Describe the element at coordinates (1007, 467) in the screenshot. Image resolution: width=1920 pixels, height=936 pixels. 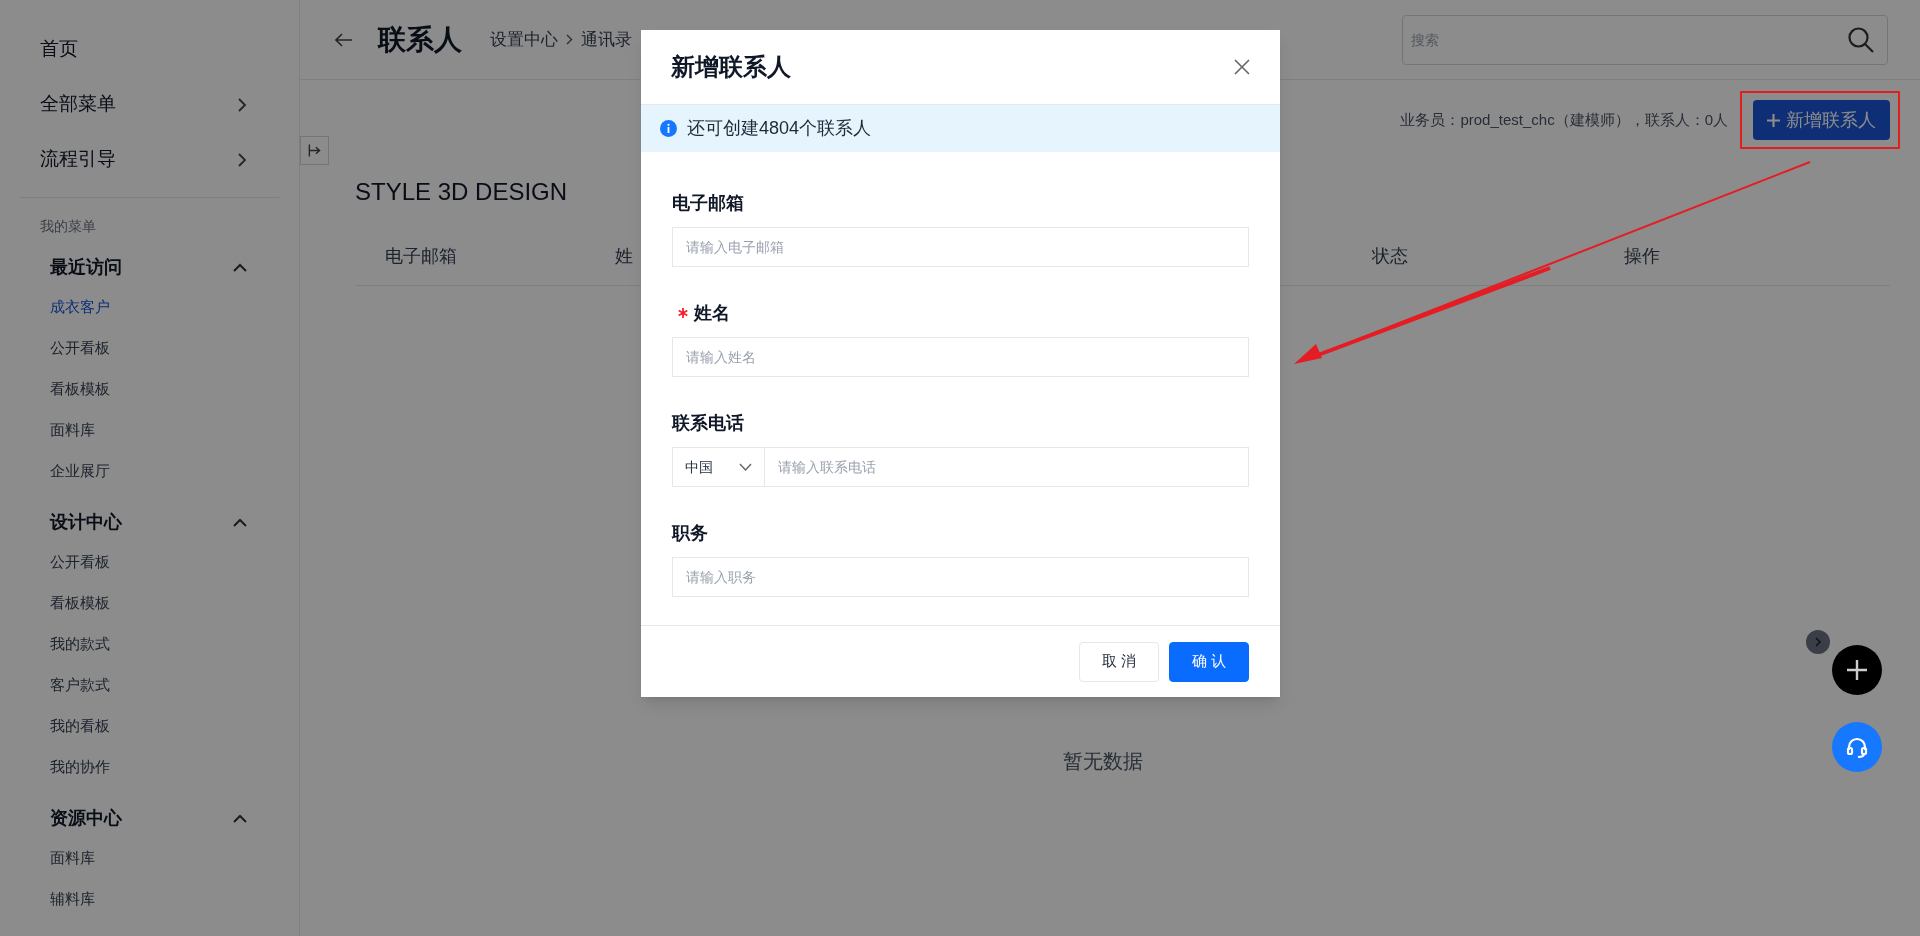
I see `phone-input: 请输入联系电话` at that location.